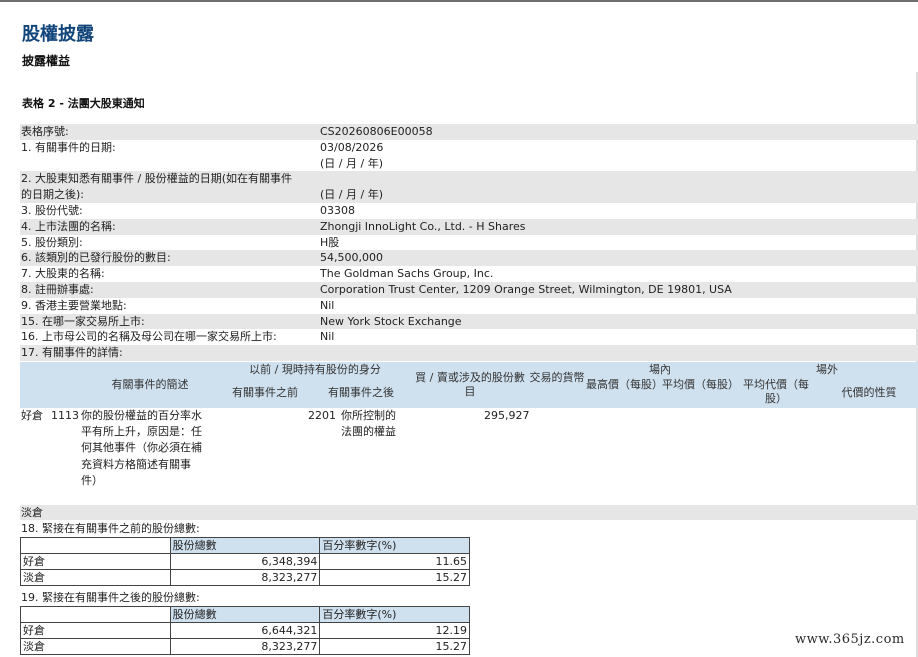  What do you see at coordinates (469, 306) in the screenshot?
I see `field-row: 9. 香港主要營業地點: Nil` at bounding box center [469, 306].